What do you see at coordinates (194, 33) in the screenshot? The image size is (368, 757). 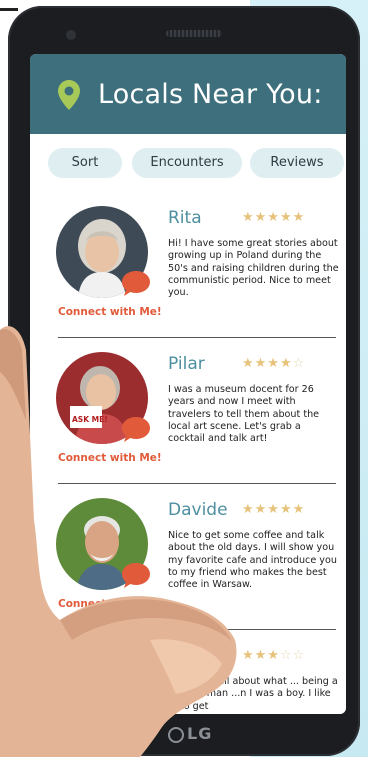 I see `earpiece-speaker` at bounding box center [194, 33].